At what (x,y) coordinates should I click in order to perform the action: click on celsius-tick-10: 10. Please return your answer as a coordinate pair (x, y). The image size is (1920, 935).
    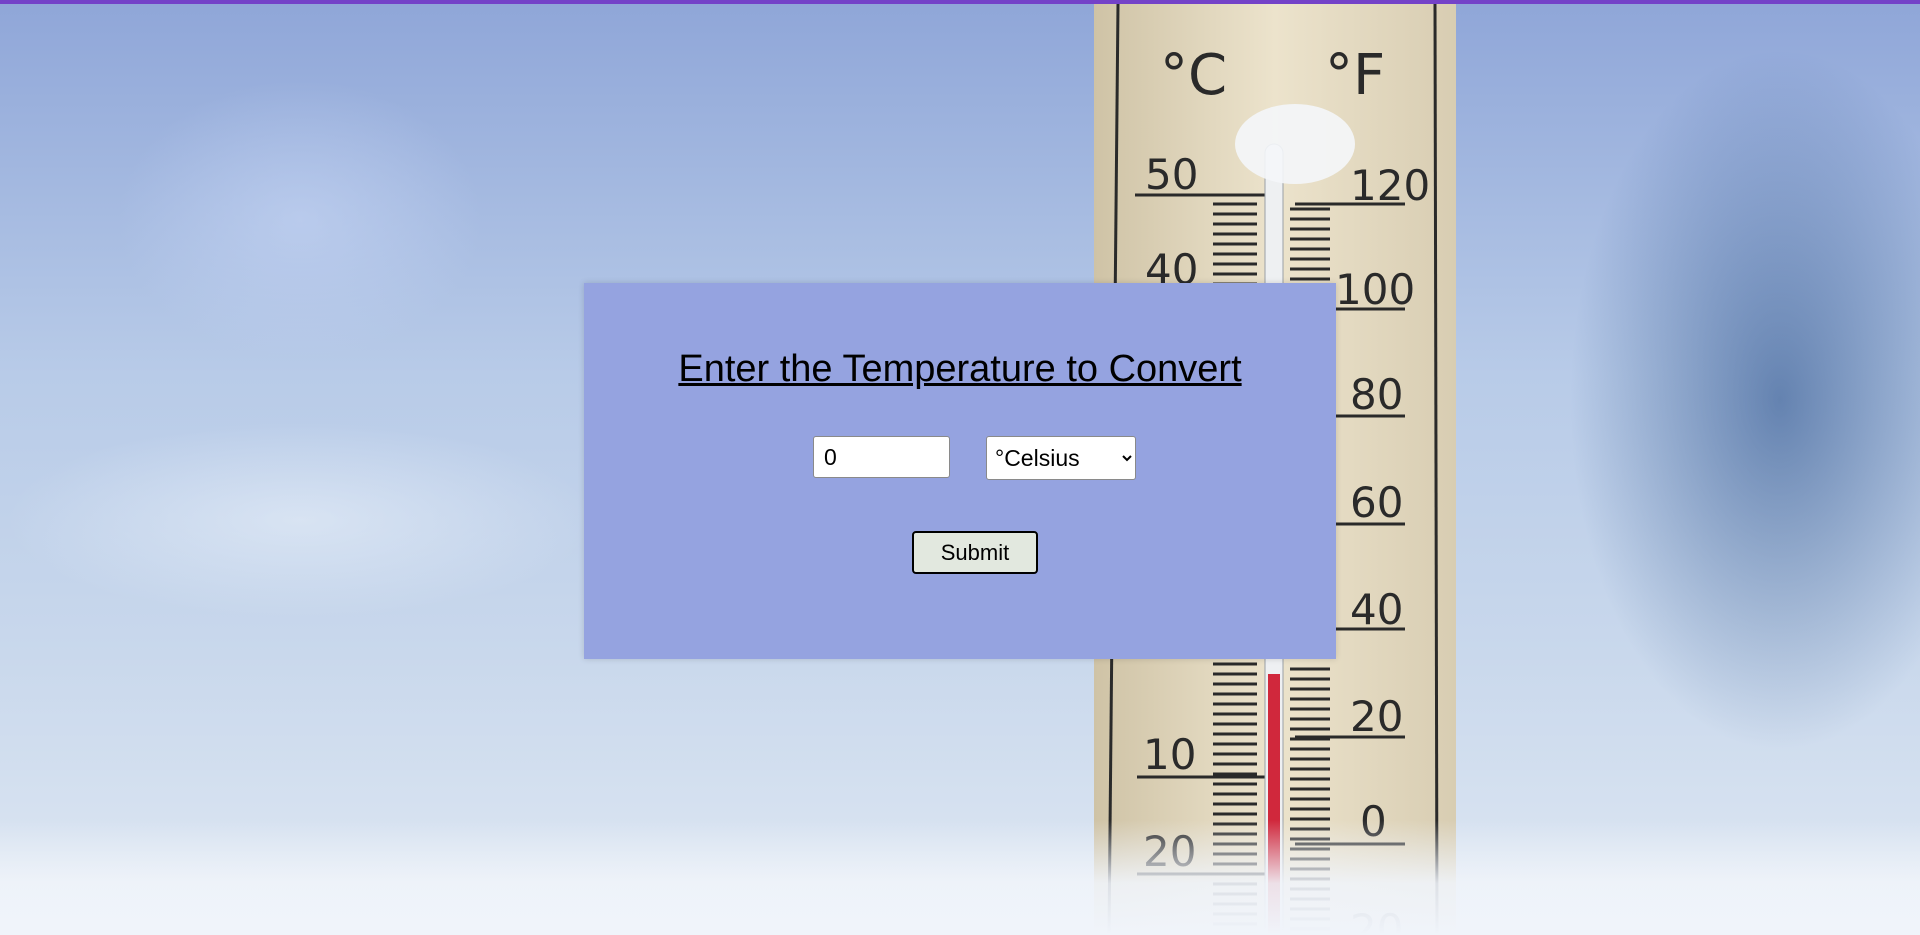
    Looking at the image, I should click on (1169, 754).